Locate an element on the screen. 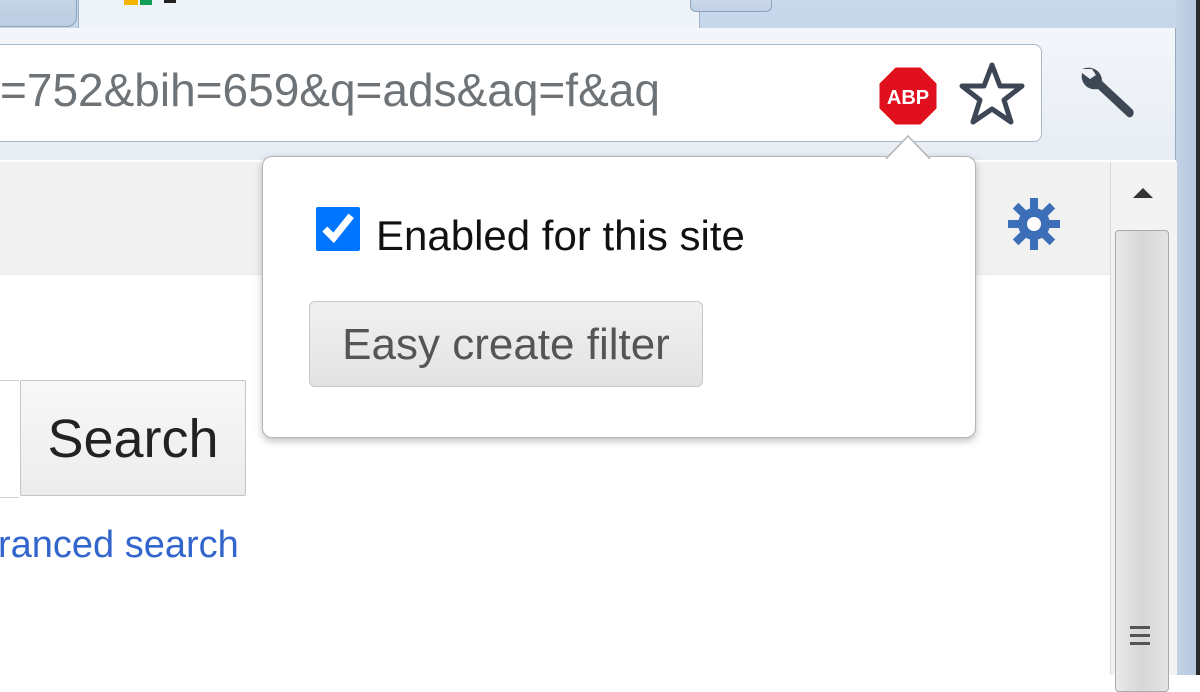 The image size is (1200, 692). screen-edge is located at coordinates (1198, 337).